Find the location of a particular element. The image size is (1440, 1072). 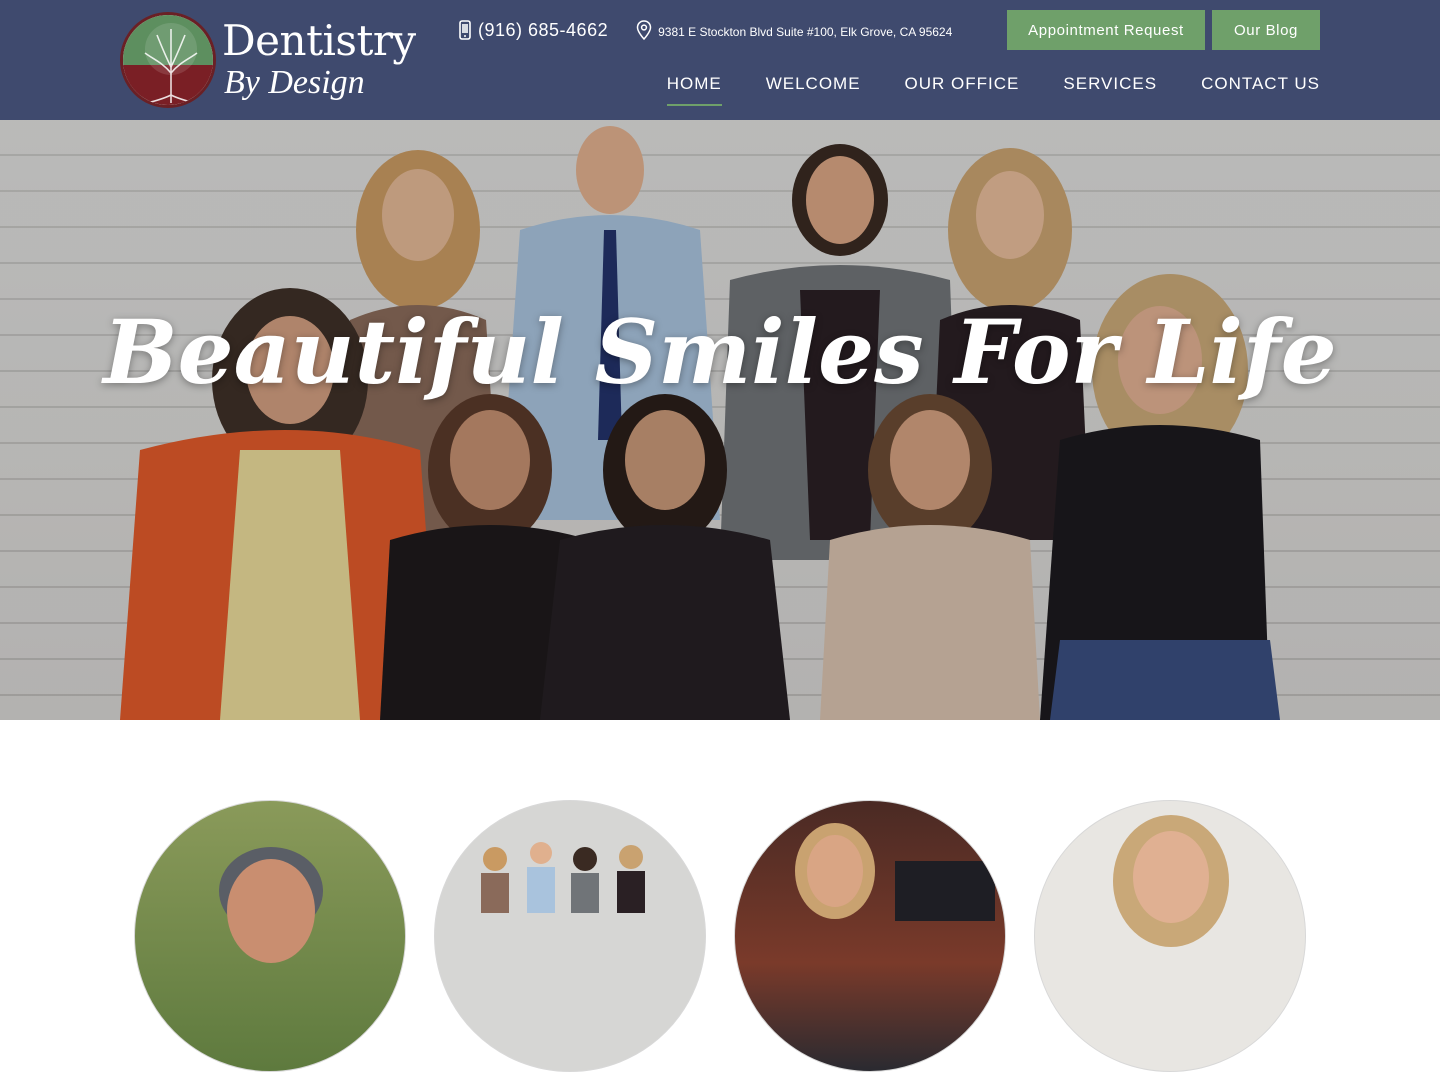

tree-logo-icon is located at coordinates (168, 60).